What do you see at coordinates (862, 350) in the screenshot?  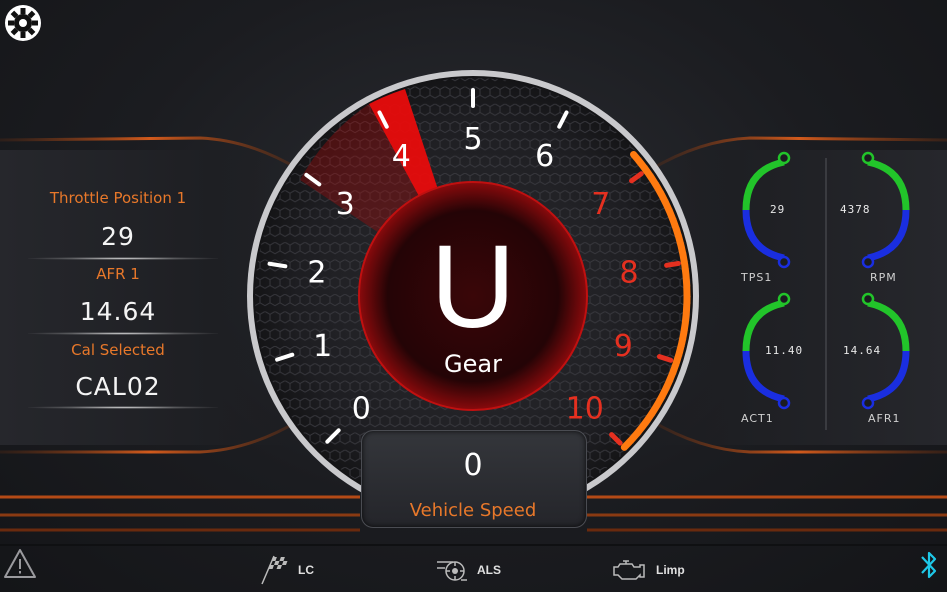 I see `afr1-mini-value: 14.64` at bounding box center [862, 350].